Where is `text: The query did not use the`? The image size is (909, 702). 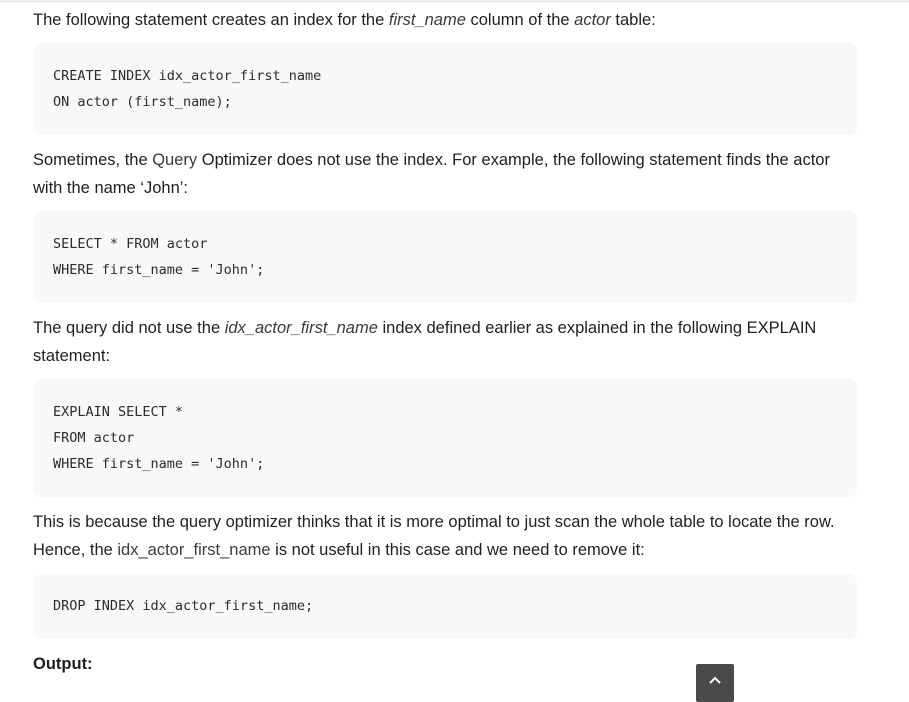
text: The query did not use the is located at coordinates (129, 328).